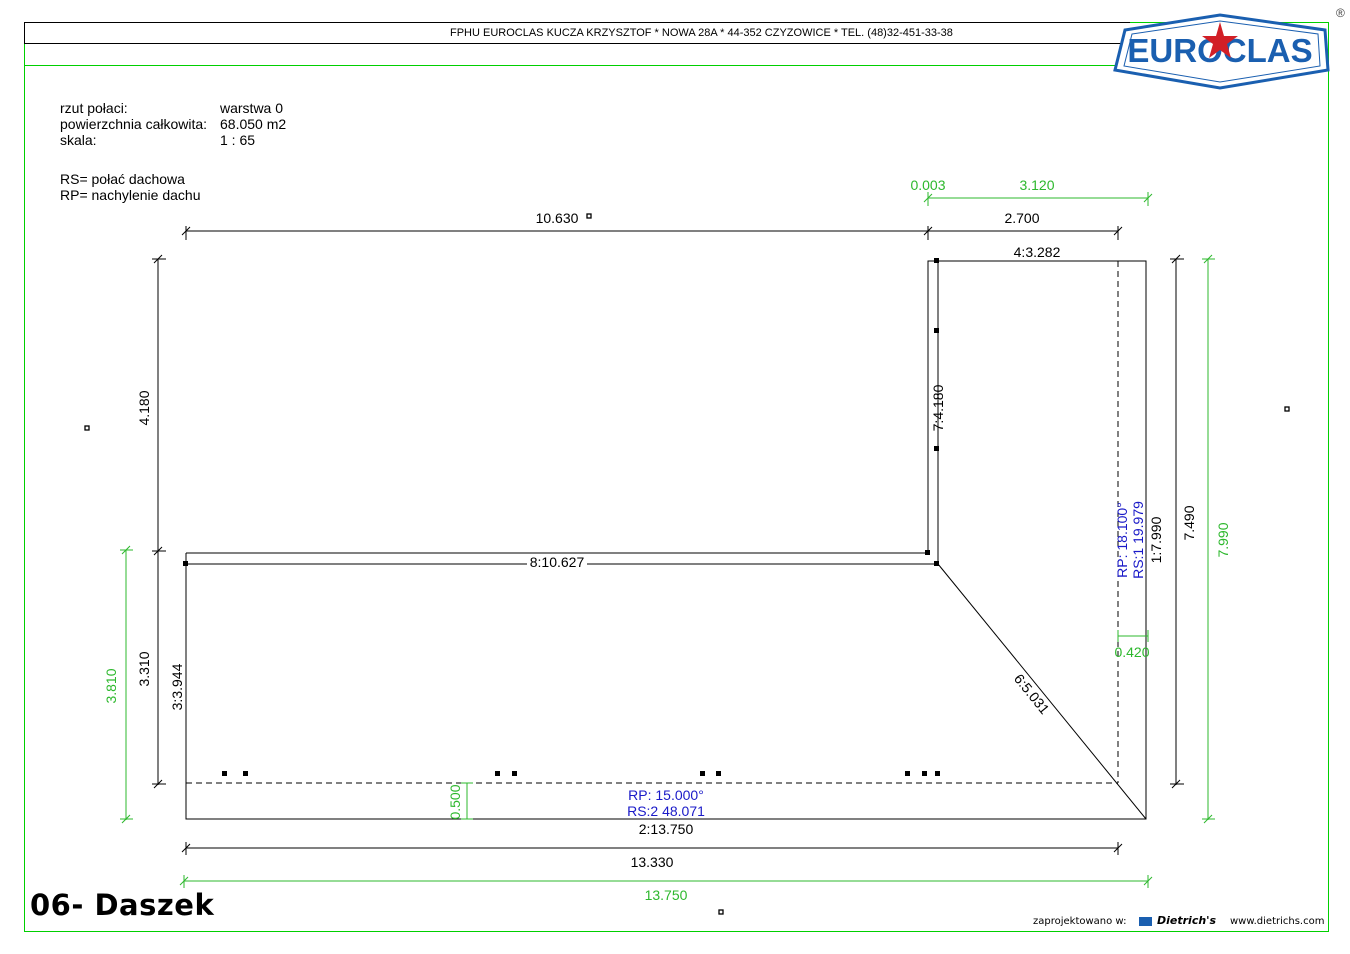 This screenshot has height=954, width=1350. What do you see at coordinates (1080, 921) in the screenshot?
I see `footer-designed-with: zaprojektowano w:` at bounding box center [1080, 921].